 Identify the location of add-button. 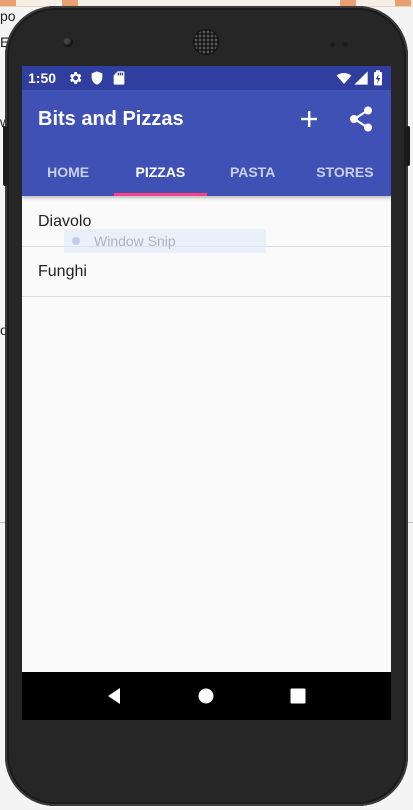
(309, 119).